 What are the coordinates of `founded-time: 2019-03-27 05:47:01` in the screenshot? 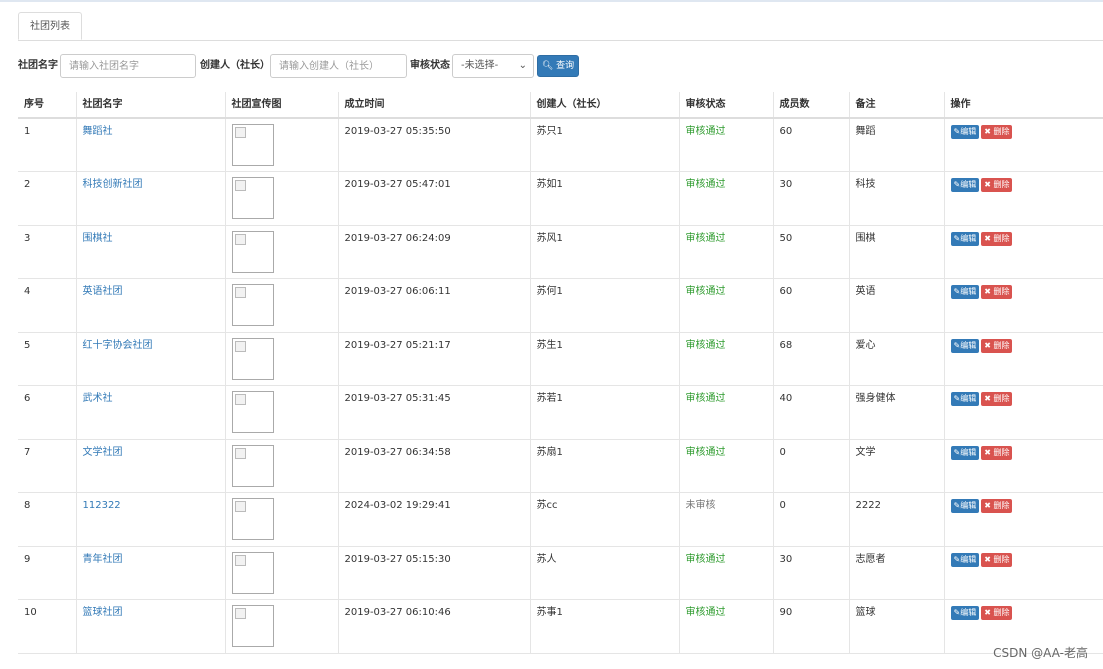 It's located at (433, 198).